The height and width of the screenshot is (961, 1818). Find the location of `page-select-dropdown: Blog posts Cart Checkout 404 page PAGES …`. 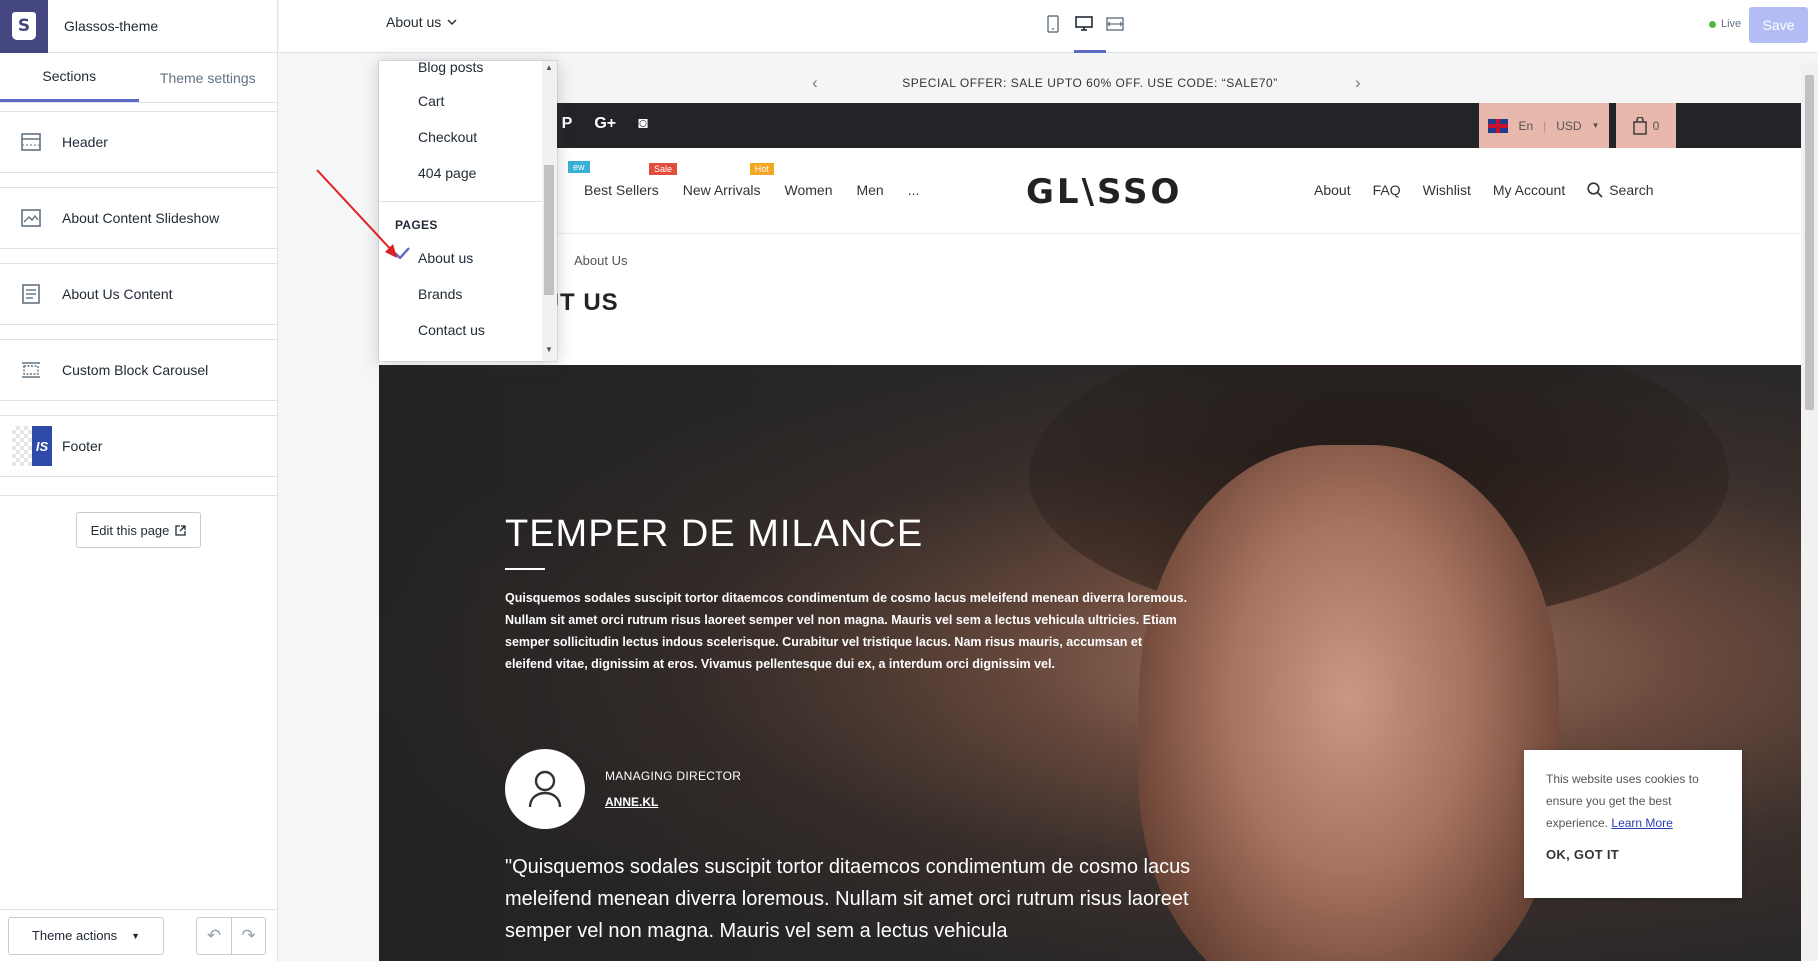

page-select-dropdown: Blog posts Cart Checkout 404 page PAGES … is located at coordinates (468, 211).